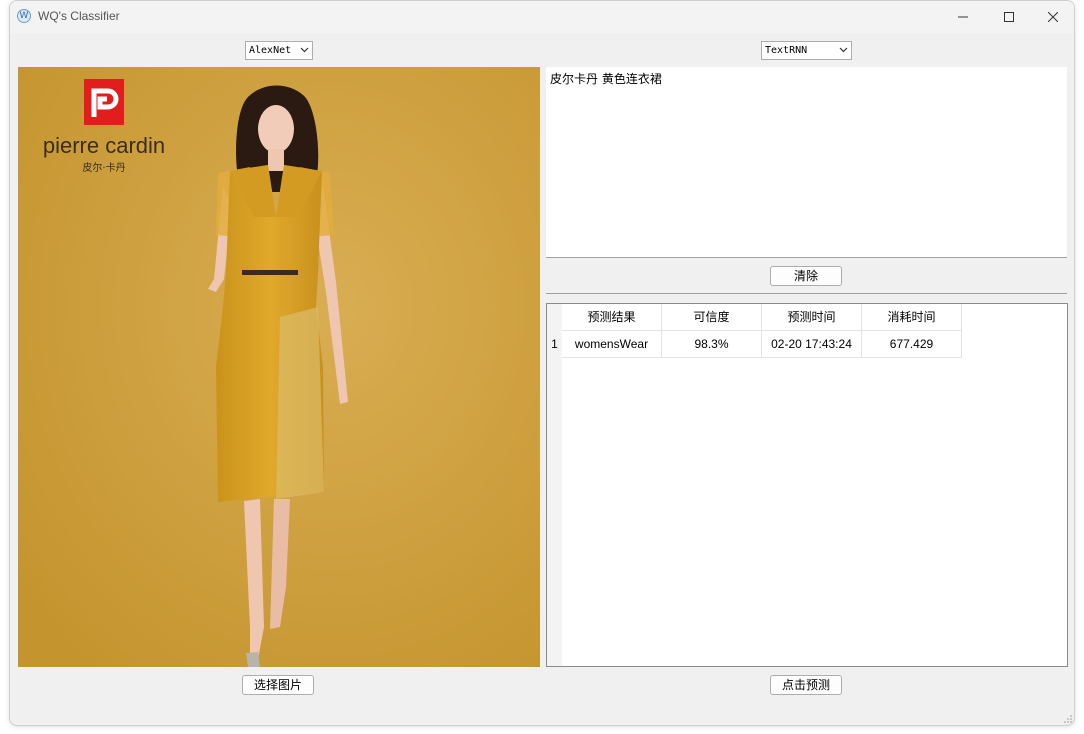 The image size is (1084, 734). I want to click on text-model-select-value: TextRNN, so click(786, 50).